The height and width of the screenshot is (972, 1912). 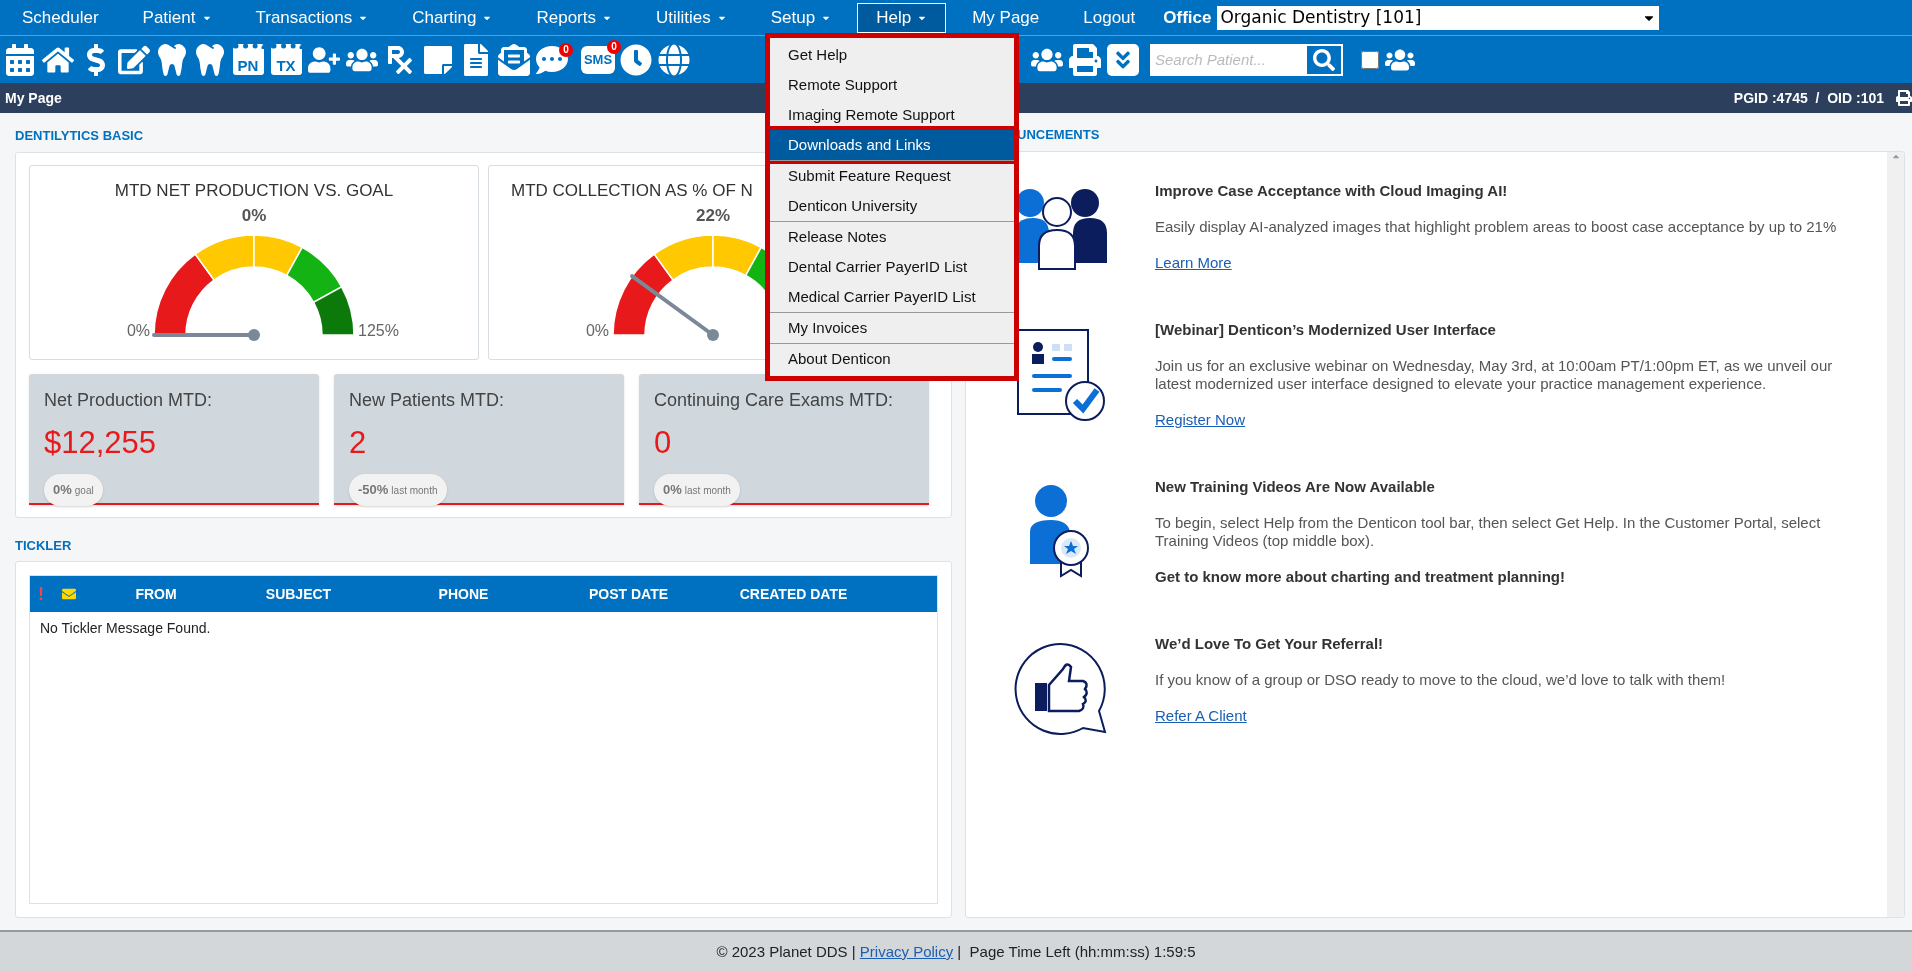 What do you see at coordinates (177, 17) in the screenshot?
I see `nav-menu-item: Patient` at bounding box center [177, 17].